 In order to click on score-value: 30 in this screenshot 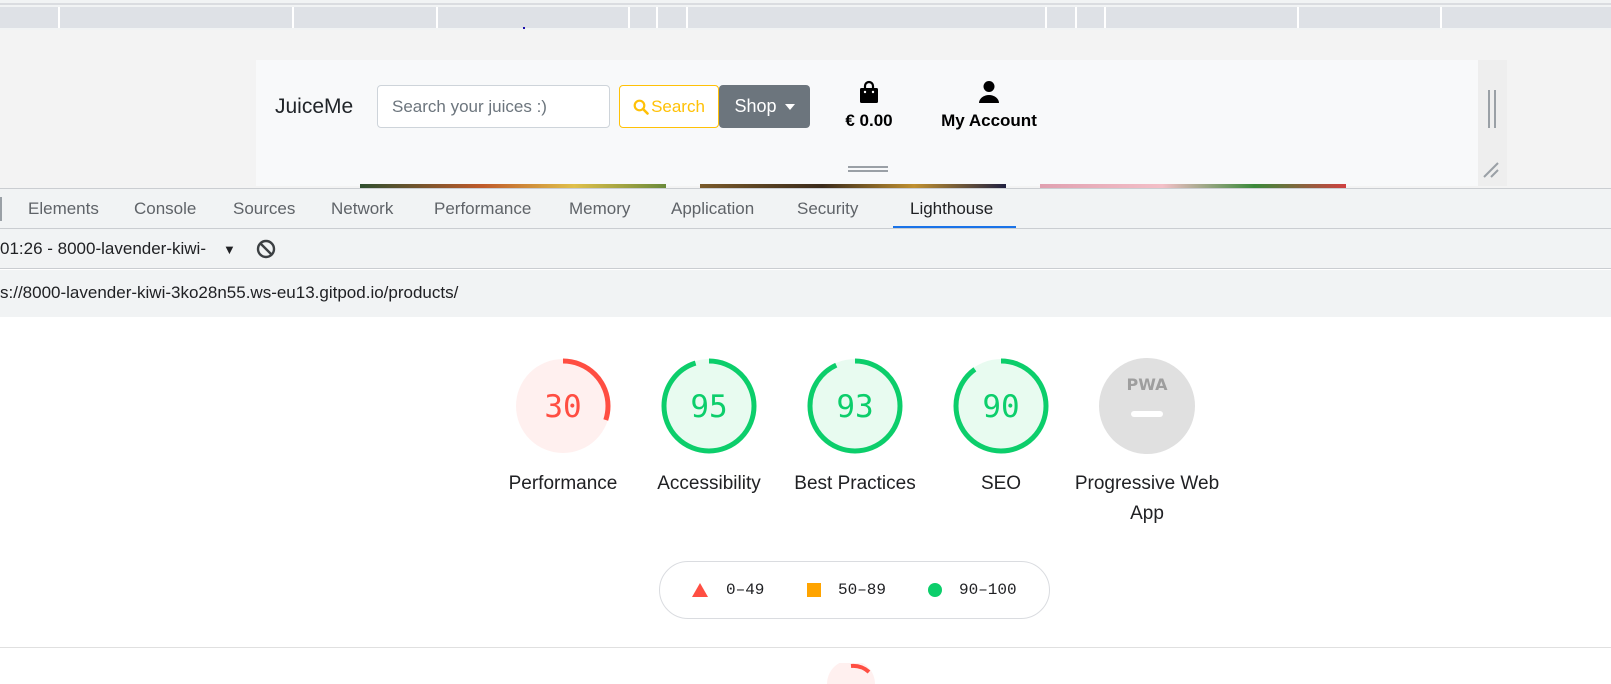, I will do `click(562, 407)`.